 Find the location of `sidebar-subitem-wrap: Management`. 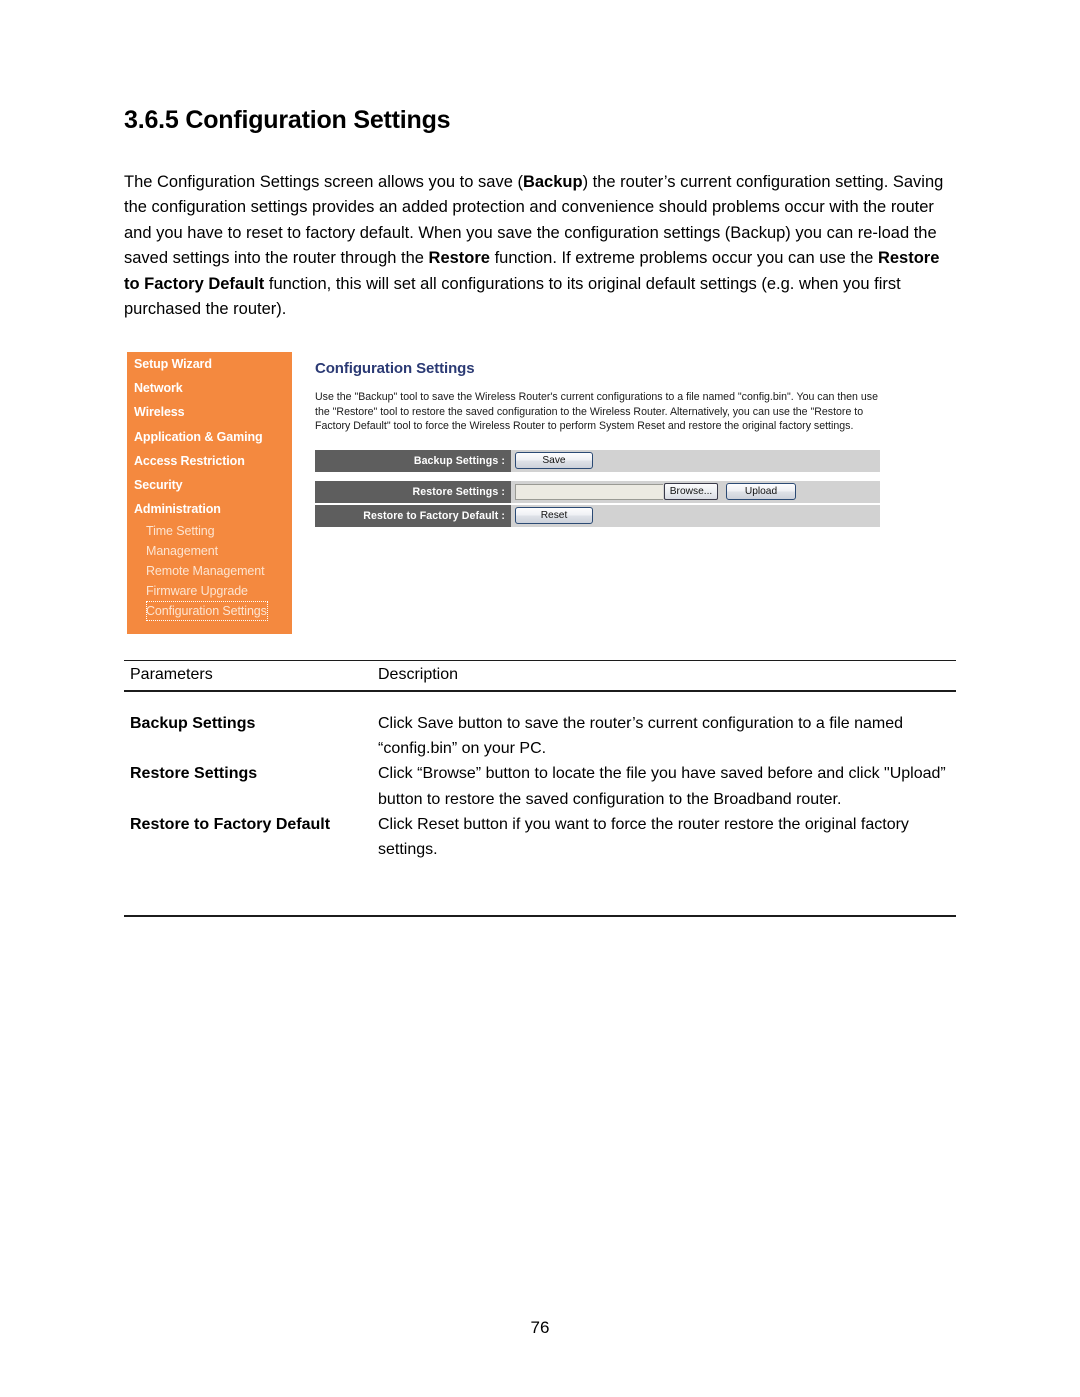

sidebar-subitem-wrap: Management is located at coordinates (209, 551).